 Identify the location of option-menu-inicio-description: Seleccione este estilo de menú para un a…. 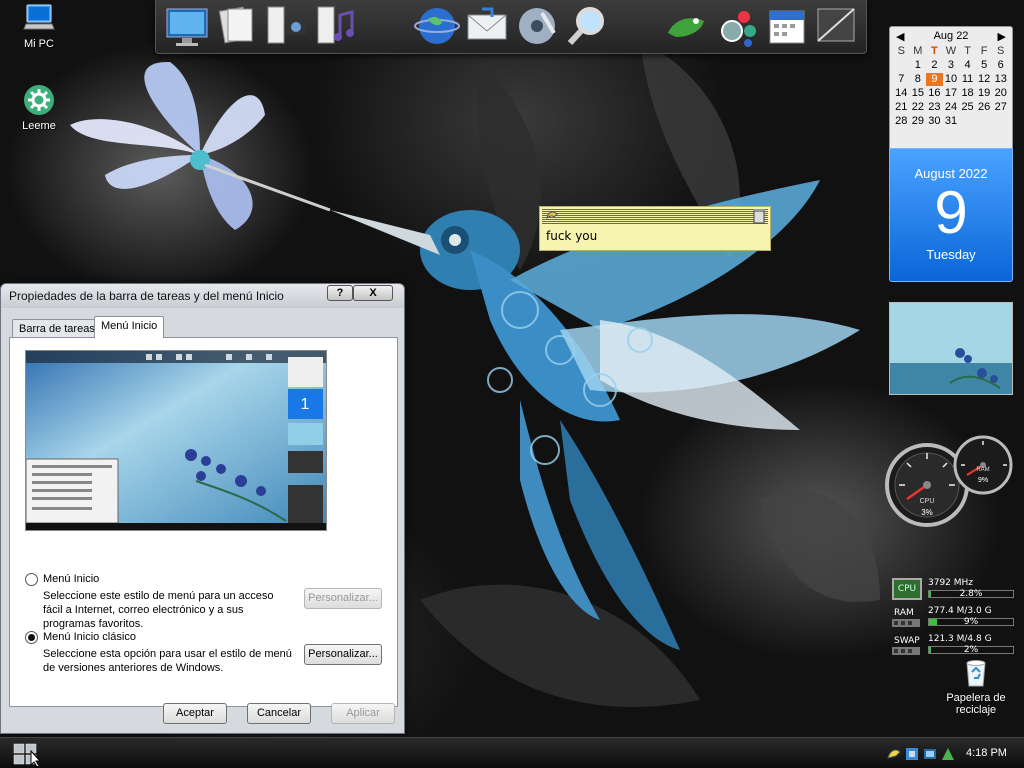
(158, 610).